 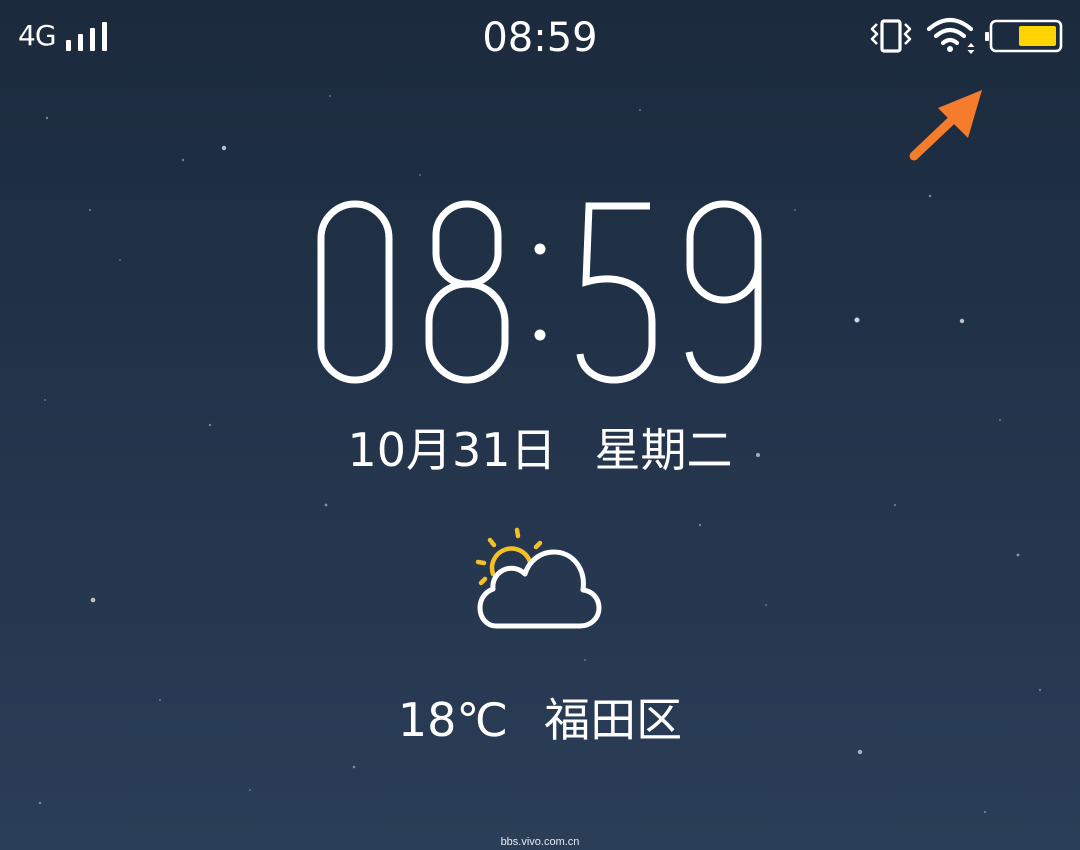 What do you see at coordinates (540, 720) in the screenshot?
I see `weather-summary: 18℃ 福田区` at bounding box center [540, 720].